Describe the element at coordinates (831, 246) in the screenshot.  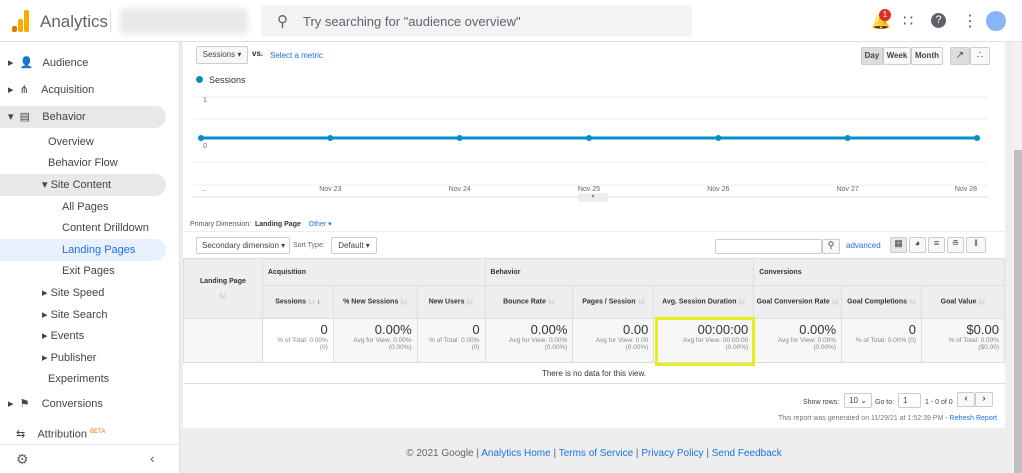
I see `filter-search-icon: ⚲` at that location.